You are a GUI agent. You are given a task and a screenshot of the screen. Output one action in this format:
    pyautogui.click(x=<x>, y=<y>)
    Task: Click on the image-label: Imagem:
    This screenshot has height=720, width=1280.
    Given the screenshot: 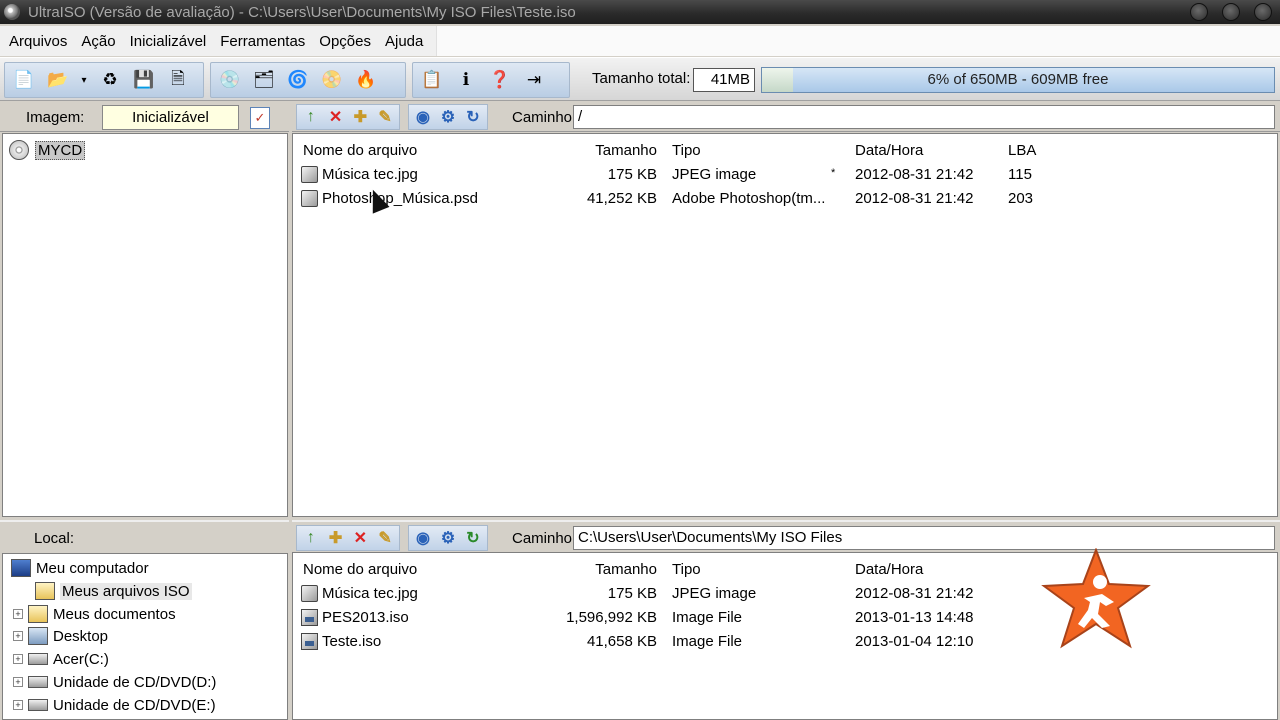 What is the action you would take?
    pyautogui.click(x=55, y=117)
    